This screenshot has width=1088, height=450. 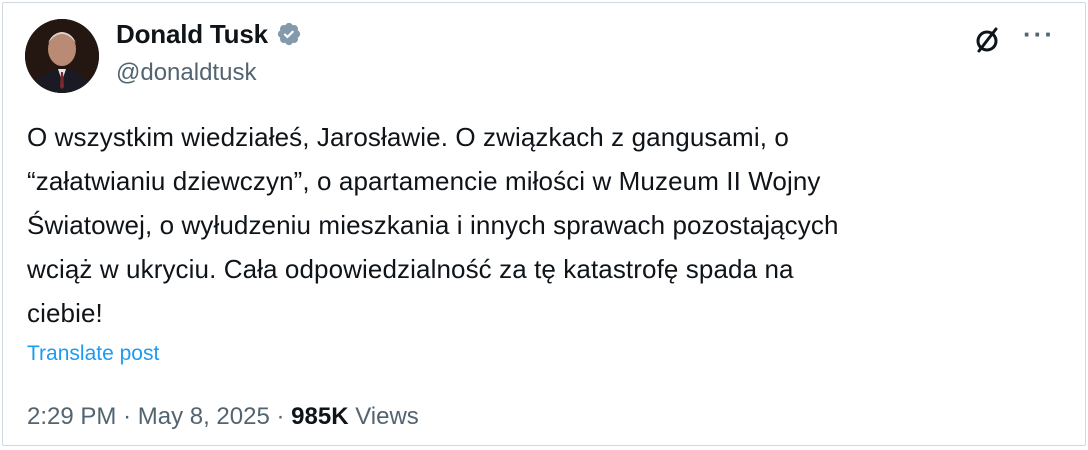 What do you see at coordinates (186, 73) in the screenshot?
I see `author-handle: @donaldtusk` at bounding box center [186, 73].